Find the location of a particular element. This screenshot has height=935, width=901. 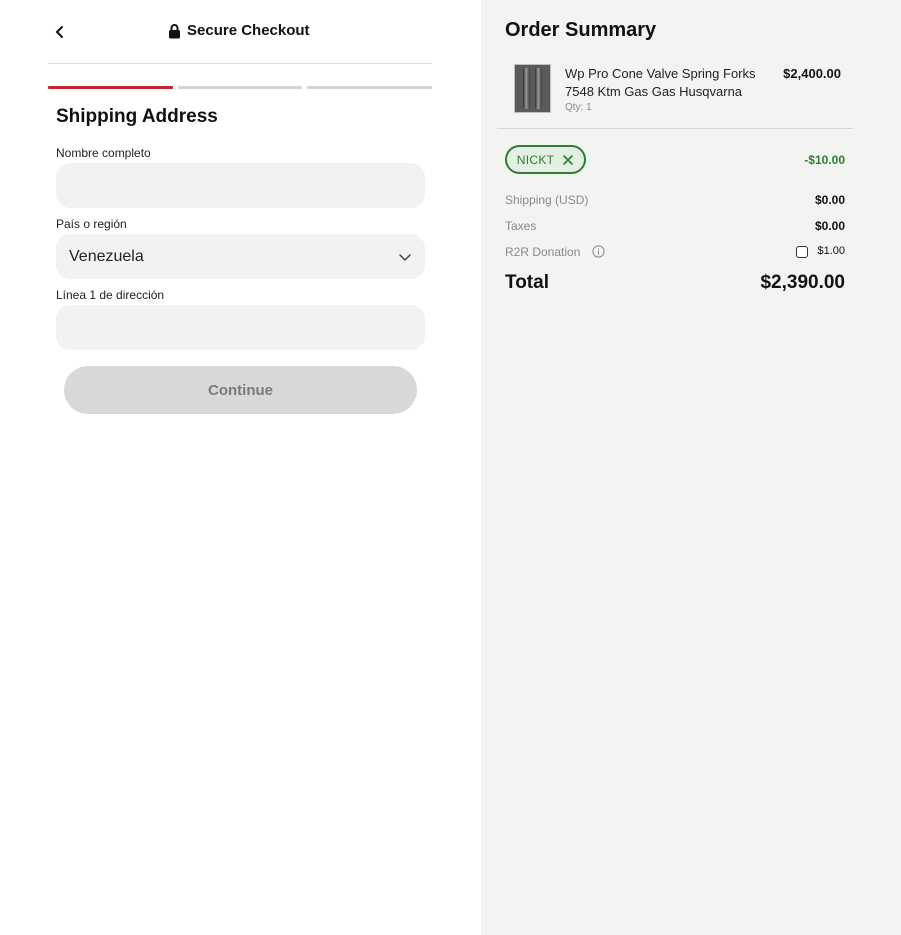

continue-button: Continue is located at coordinates (240, 390).